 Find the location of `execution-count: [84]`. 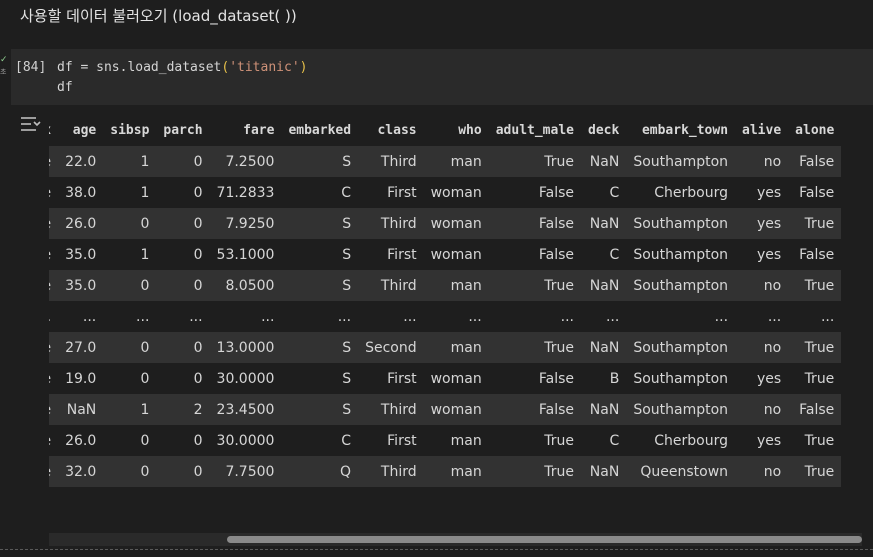

execution-count: [84] is located at coordinates (30, 67).